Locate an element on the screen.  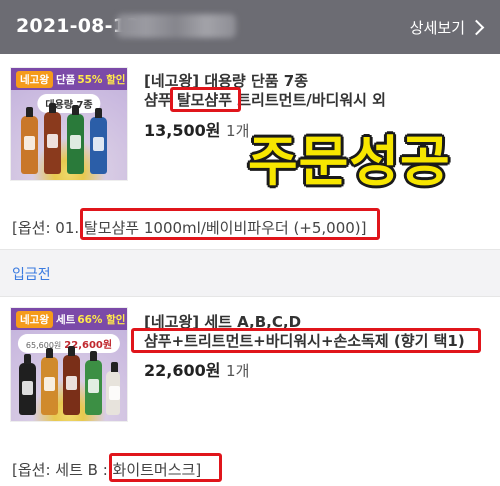
payment-status-label: 입금전 is located at coordinates (31, 275).